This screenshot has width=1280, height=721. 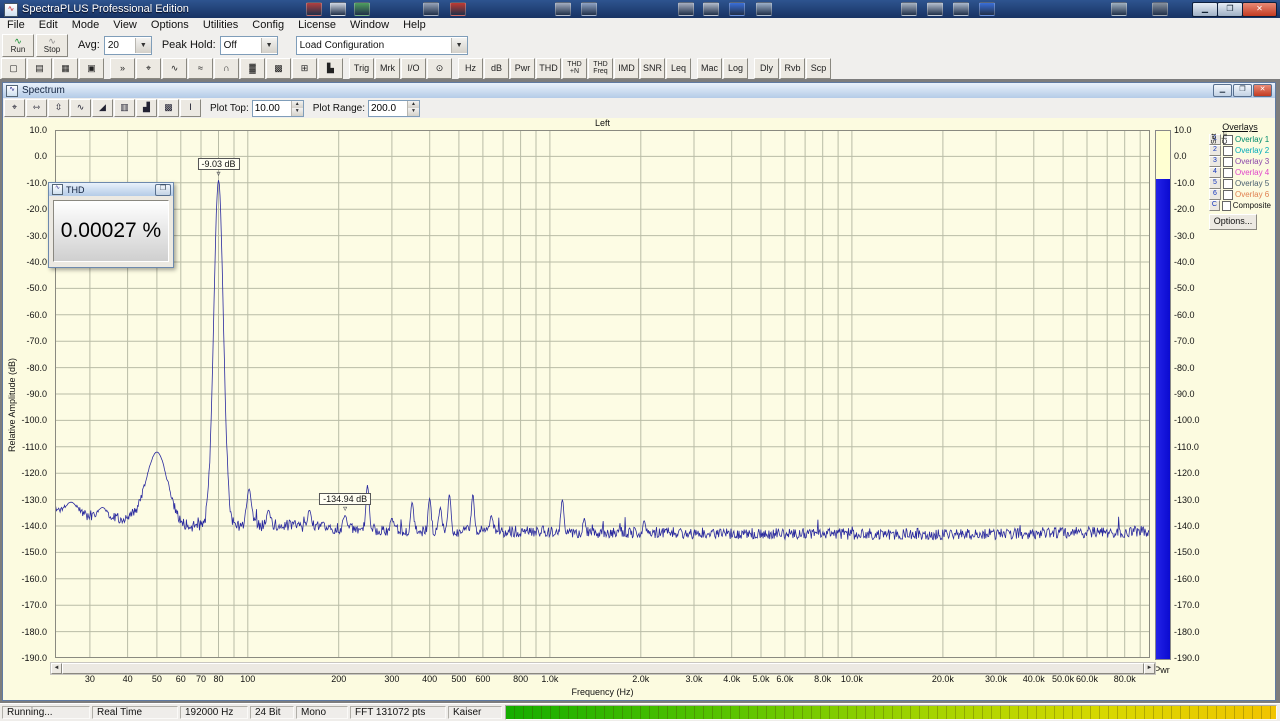 I want to click on time-series-view-button: ∿, so click(x=174, y=68).